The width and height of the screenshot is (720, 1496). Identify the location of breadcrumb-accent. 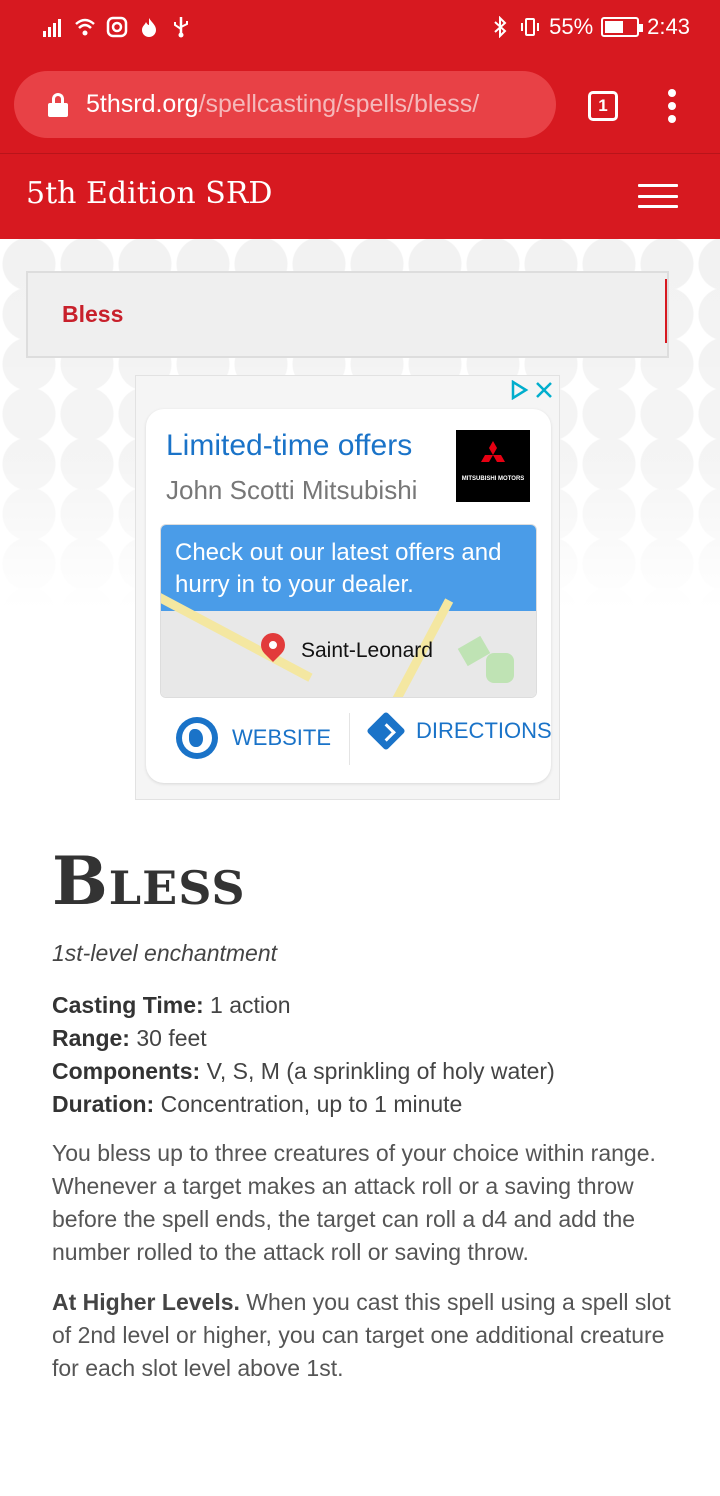
(666, 311).